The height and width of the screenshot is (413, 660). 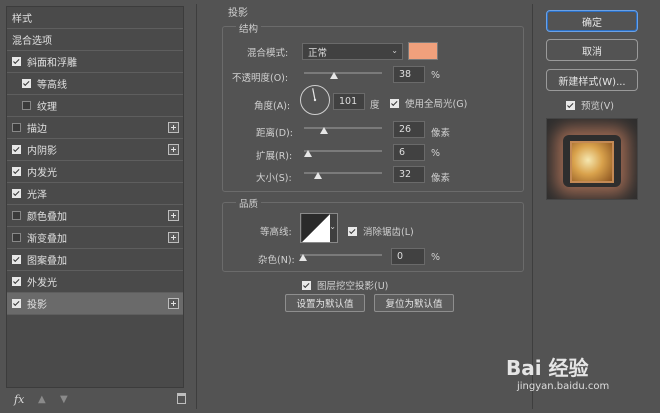 I want to click on style-item-4: 纹理, so click(x=95, y=106).